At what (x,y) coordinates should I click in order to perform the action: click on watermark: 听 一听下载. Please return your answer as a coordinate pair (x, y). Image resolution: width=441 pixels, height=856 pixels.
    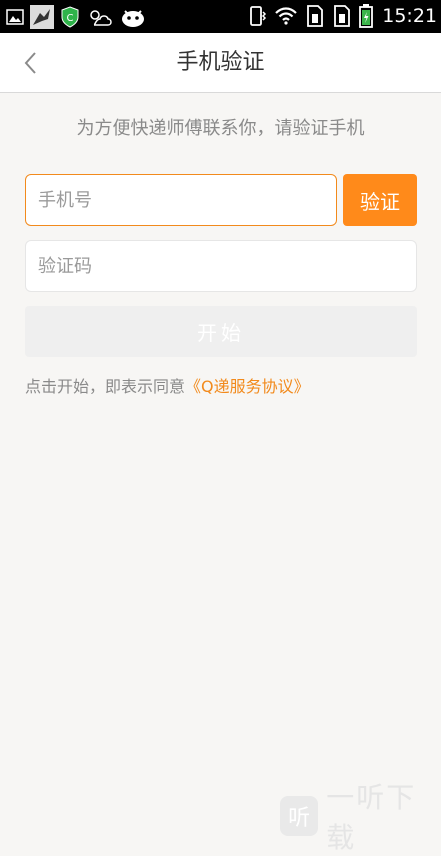
    Looking at the image, I should click on (360, 817).